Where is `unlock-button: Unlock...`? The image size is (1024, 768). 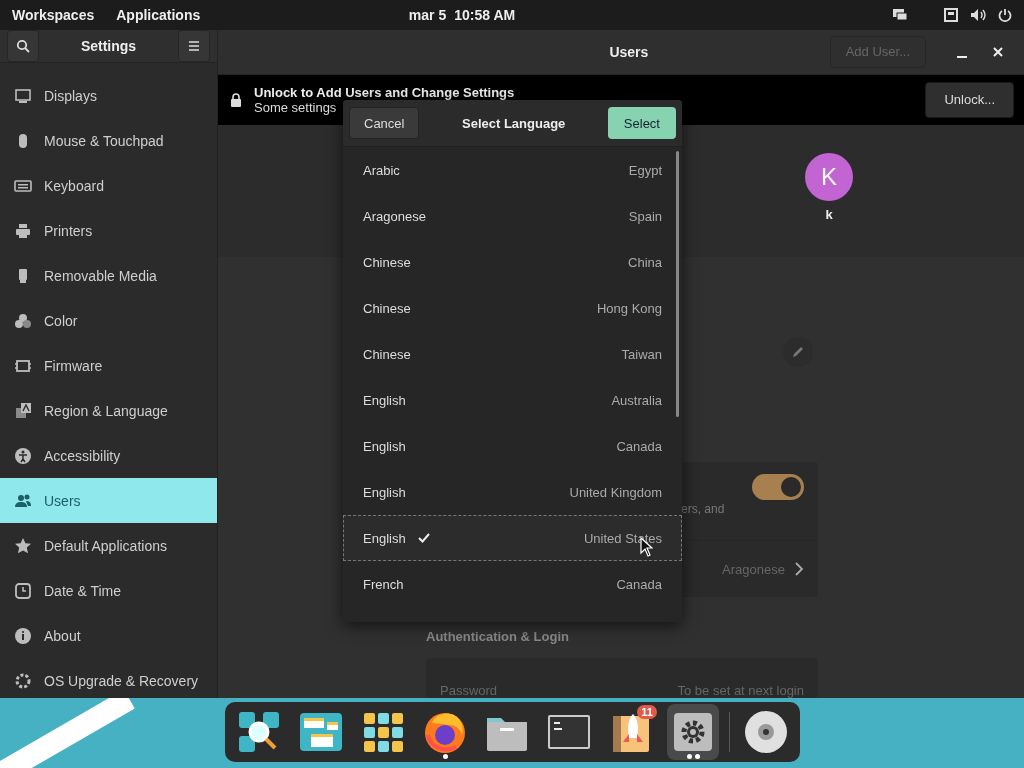 unlock-button: Unlock... is located at coordinates (969, 99).